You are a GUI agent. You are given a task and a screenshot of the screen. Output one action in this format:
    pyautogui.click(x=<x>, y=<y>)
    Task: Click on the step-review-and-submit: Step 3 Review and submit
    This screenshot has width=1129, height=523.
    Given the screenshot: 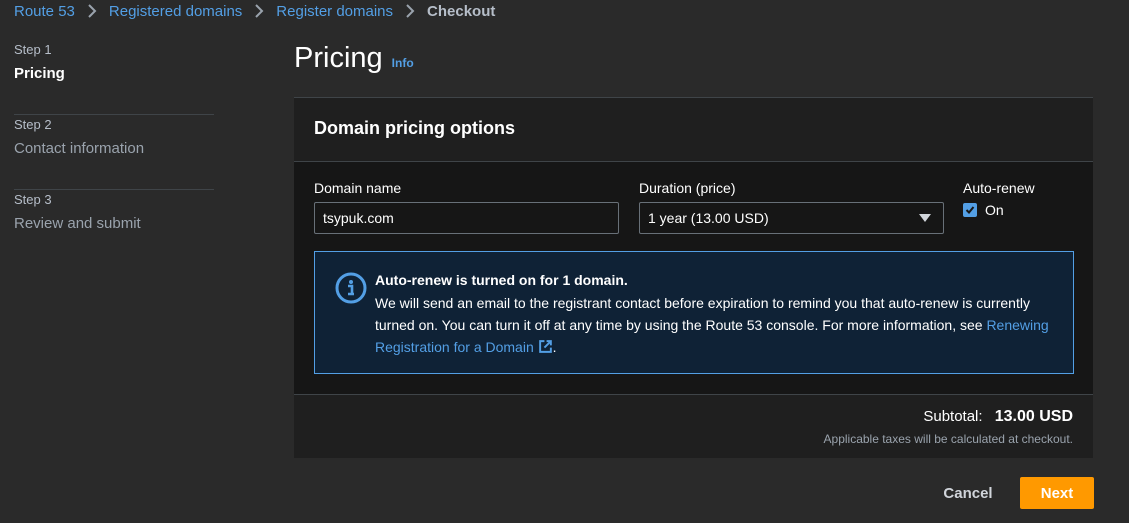 What is the action you would take?
    pyautogui.click(x=114, y=227)
    